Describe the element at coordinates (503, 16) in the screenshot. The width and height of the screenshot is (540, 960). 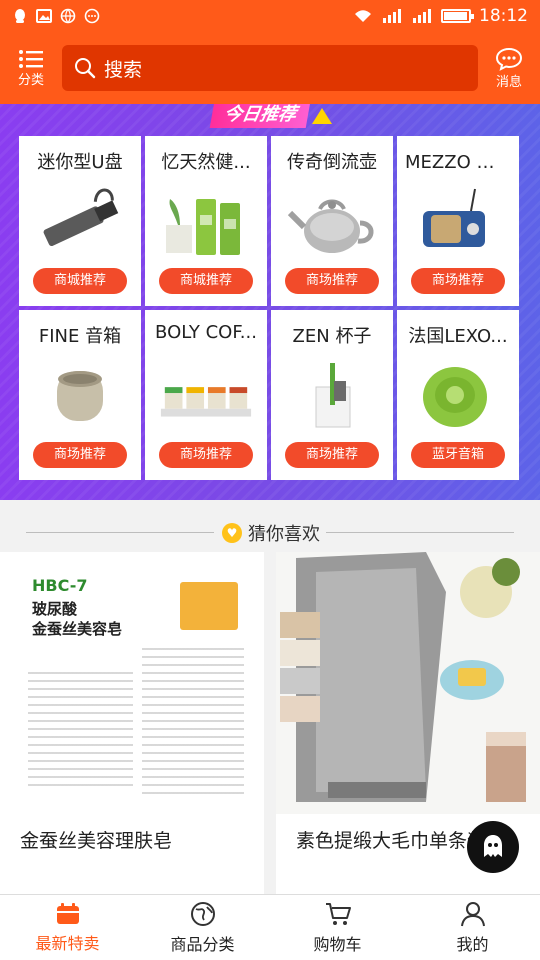
I see `status-time: 18:12` at that location.